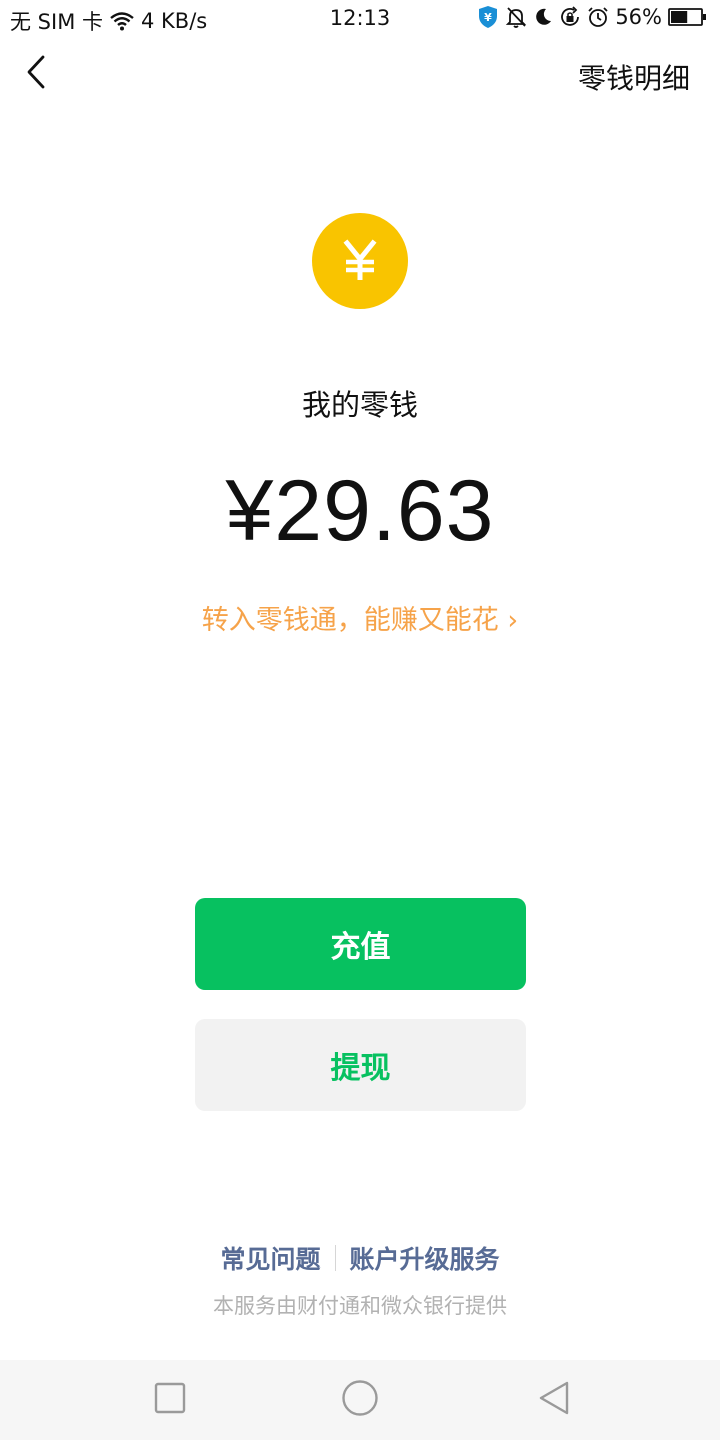  Describe the element at coordinates (360, 1065) in the screenshot. I see `withdraw-button: 提现` at that location.